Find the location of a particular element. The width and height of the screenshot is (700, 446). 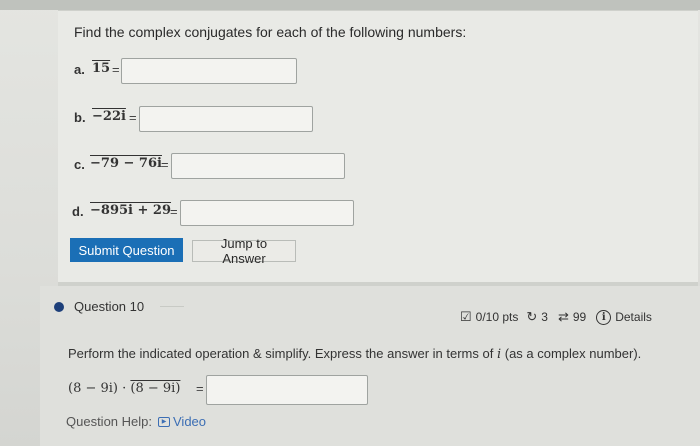

part-d-expression: −895i + 29 is located at coordinates (131, 210).